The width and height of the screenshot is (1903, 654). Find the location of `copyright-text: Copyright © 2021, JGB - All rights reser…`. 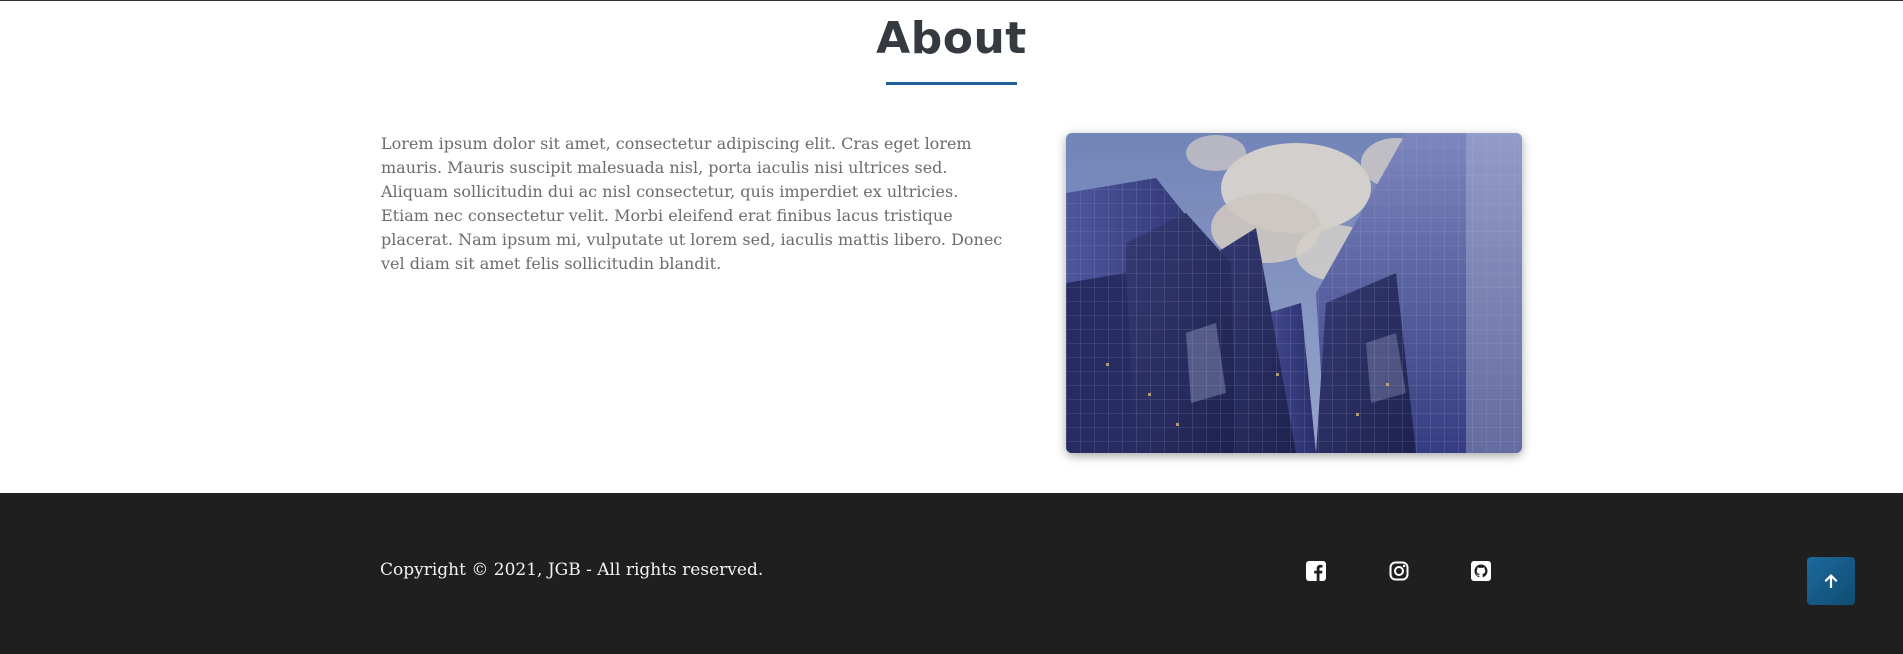

copyright-text: Copyright © 2021, JGB - All rights reser… is located at coordinates (572, 570).